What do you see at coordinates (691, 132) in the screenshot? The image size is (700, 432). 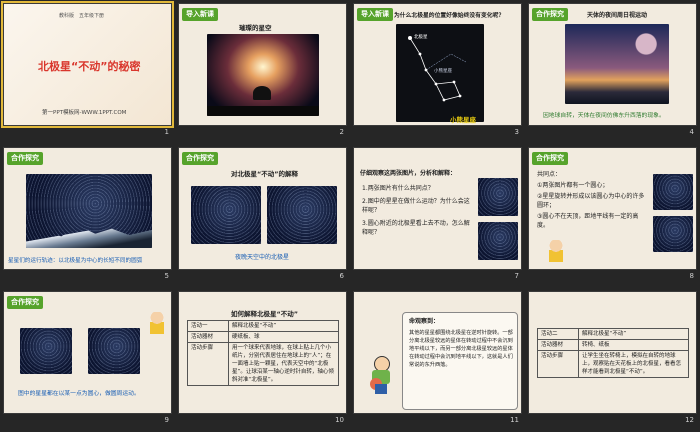 I see `slide-number-4: 4` at bounding box center [691, 132].